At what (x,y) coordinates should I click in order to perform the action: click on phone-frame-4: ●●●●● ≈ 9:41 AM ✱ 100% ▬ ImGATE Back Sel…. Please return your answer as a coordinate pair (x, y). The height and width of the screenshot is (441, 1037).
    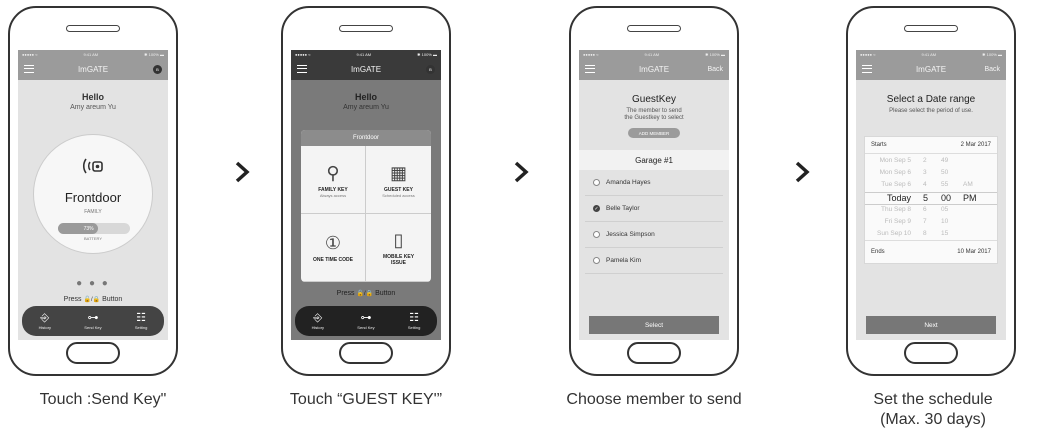
    Looking at the image, I should click on (931, 191).